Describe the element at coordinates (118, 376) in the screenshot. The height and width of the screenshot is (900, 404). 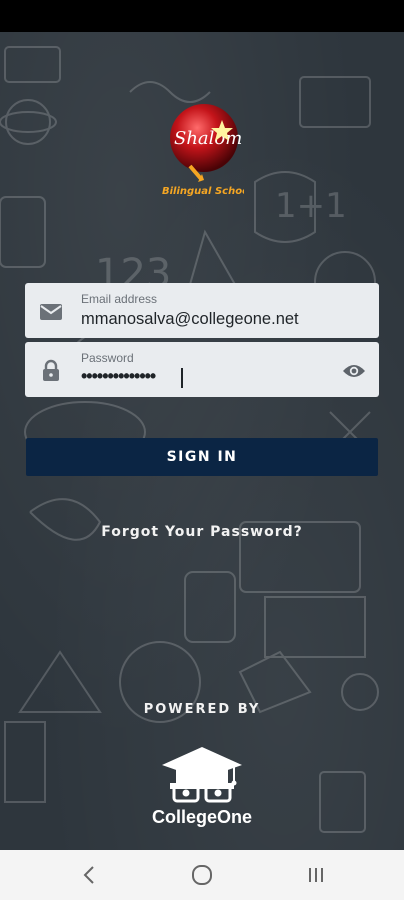
I see `password-value: ••••••••••••••` at that location.